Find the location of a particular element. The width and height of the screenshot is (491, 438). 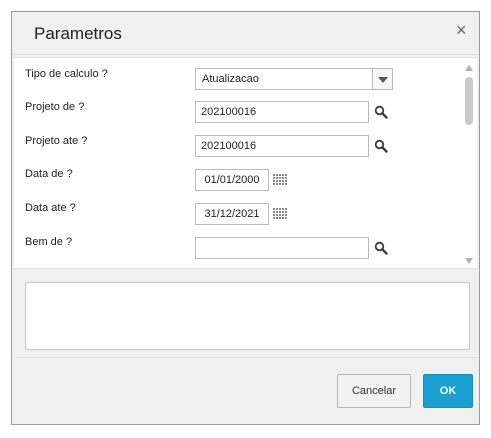

tipo-calculo-value: Atualizacao is located at coordinates (230, 79).